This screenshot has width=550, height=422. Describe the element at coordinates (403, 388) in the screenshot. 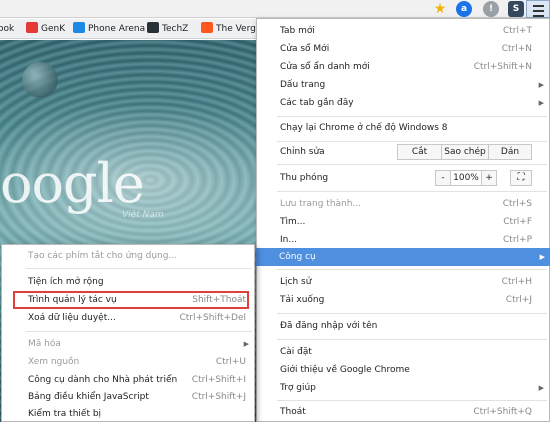

I see `menu-item-help: Trợ giúp ▶` at that location.